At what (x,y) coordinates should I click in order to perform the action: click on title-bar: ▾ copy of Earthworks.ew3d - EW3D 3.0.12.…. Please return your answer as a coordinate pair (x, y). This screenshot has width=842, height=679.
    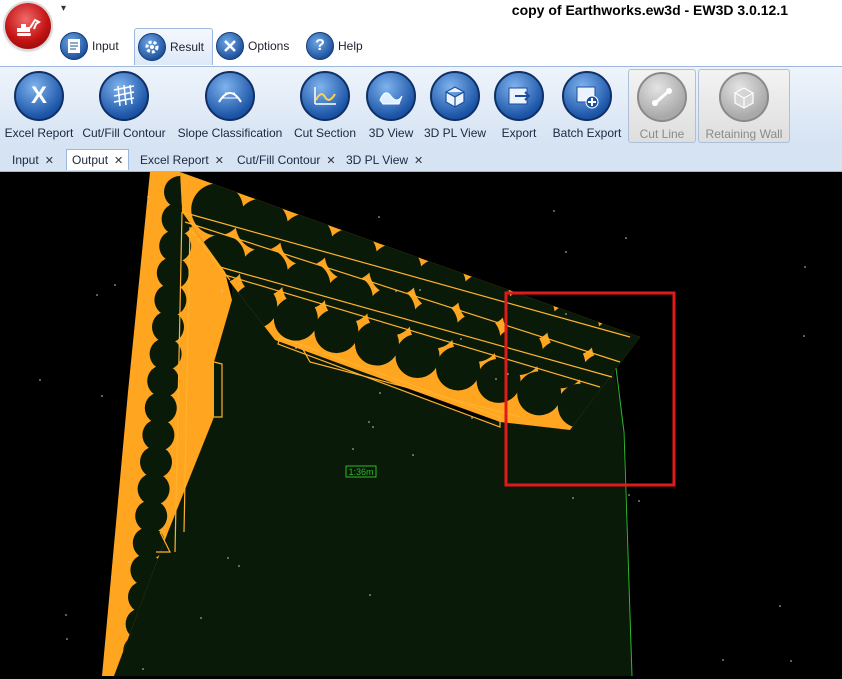
    Looking at the image, I should click on (421, 11).